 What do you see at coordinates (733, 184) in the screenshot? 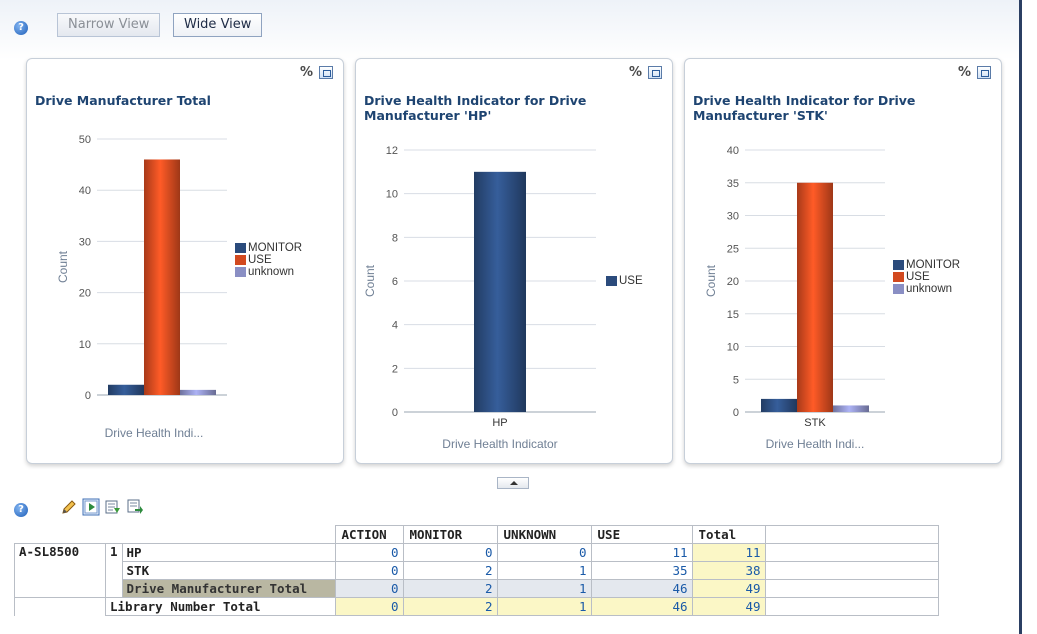
I see `y-tick-label: 35` at bounding box center [733, 184].